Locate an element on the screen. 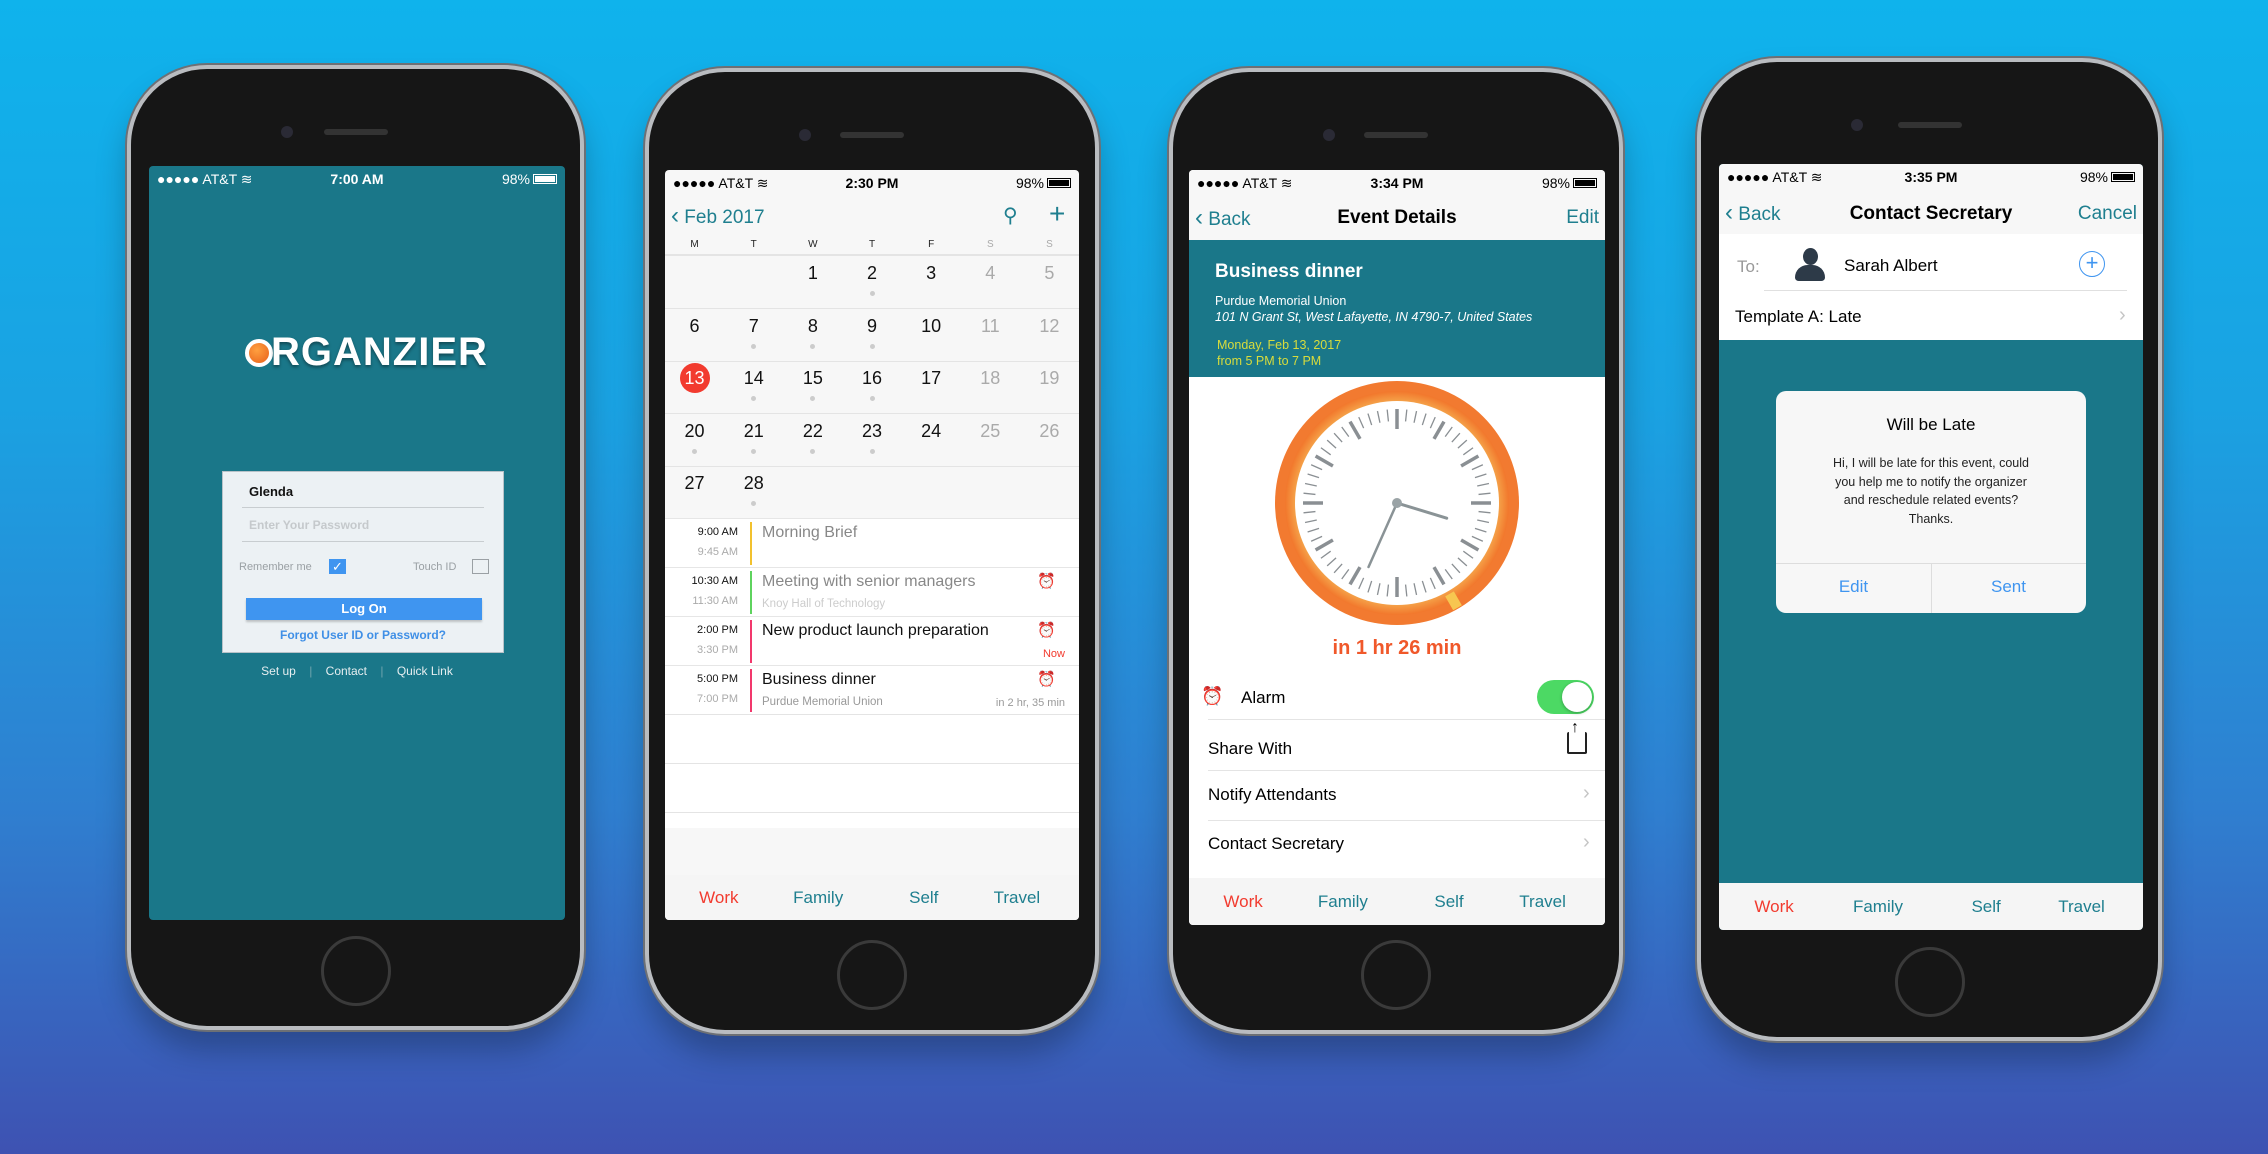  notify-attendants-item: Notify Attendants is located at coordinates (1272, 795).